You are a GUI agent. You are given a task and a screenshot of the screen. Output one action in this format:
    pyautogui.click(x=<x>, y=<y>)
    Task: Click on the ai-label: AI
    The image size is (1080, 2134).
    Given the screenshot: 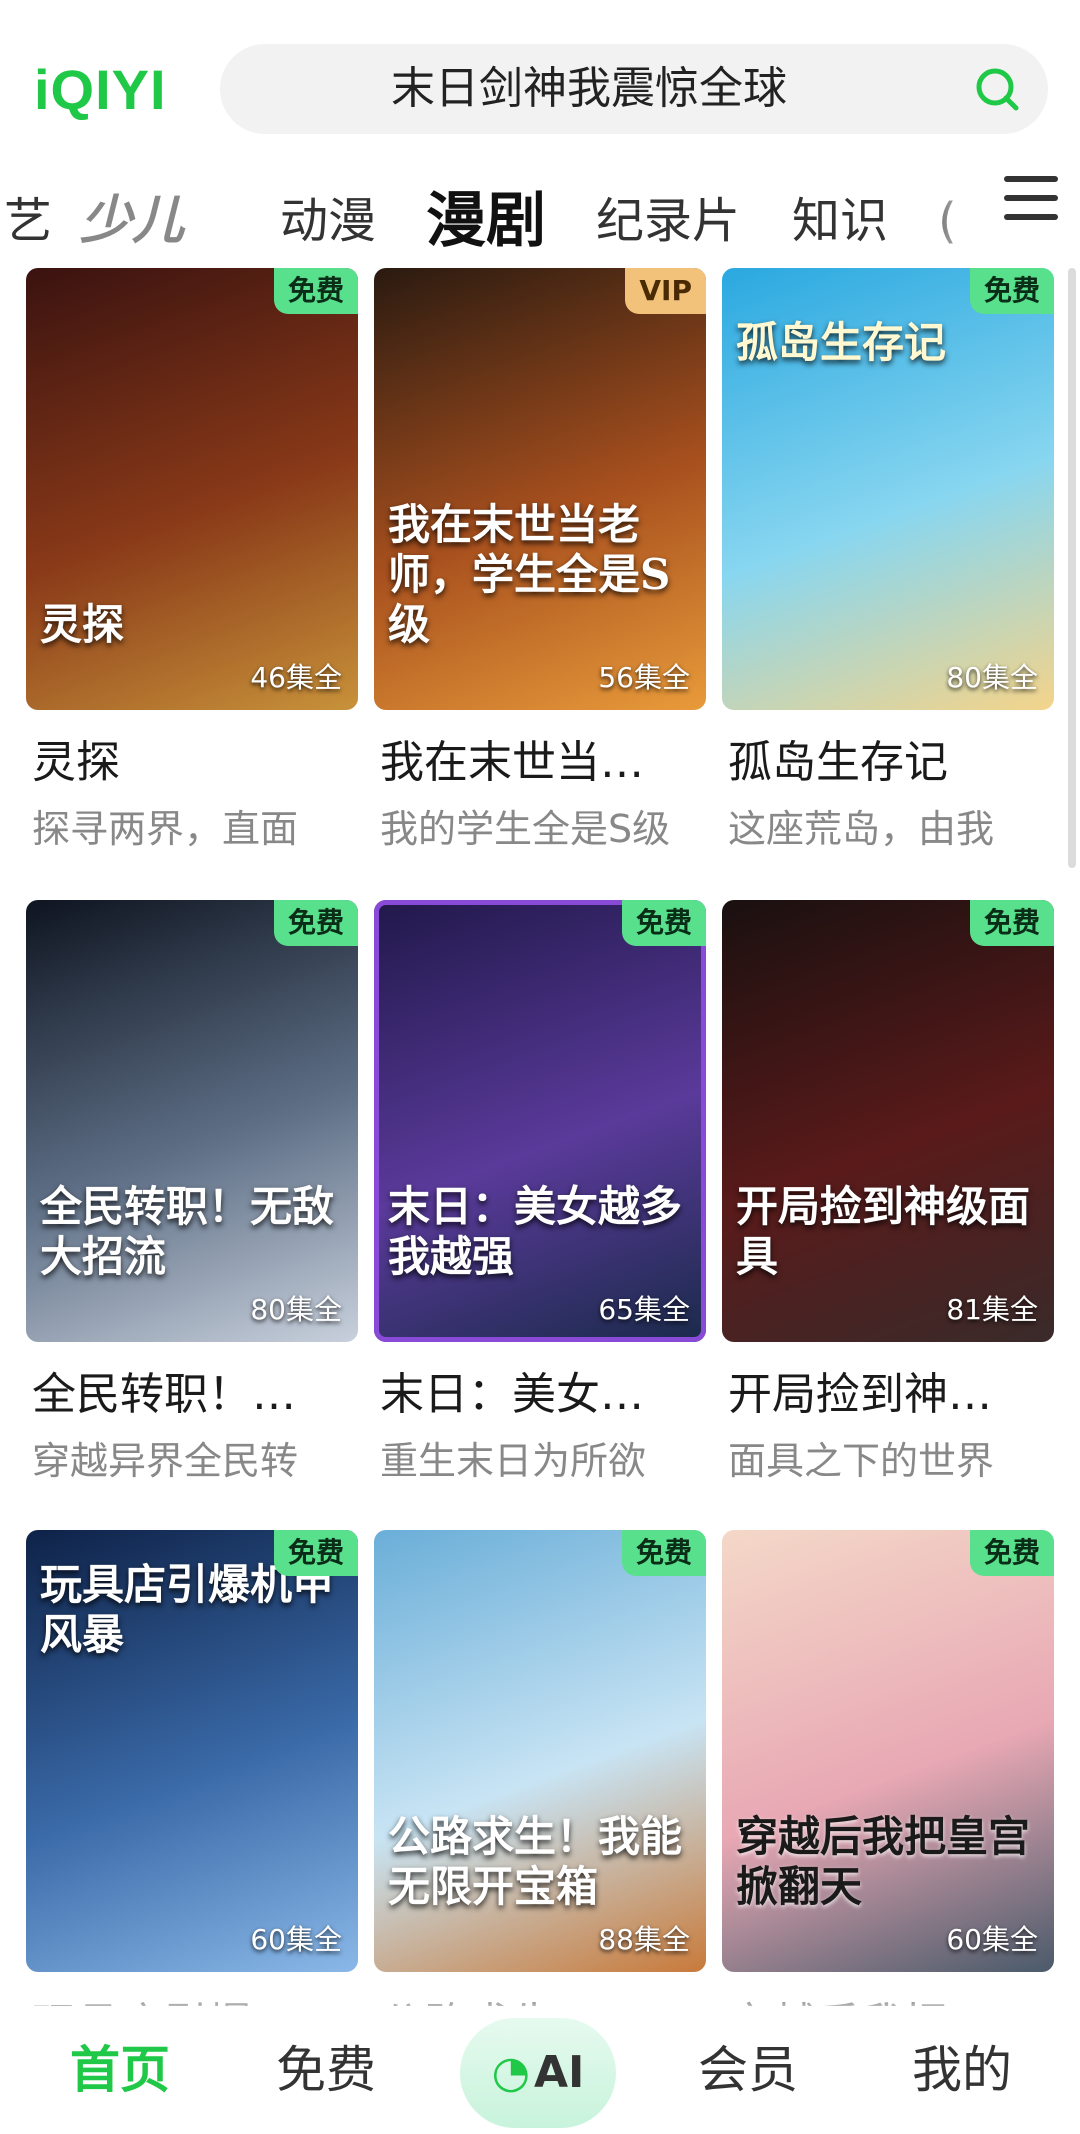 What is the action you would take?
    pyautogui.click(x=559, y=2072)
    